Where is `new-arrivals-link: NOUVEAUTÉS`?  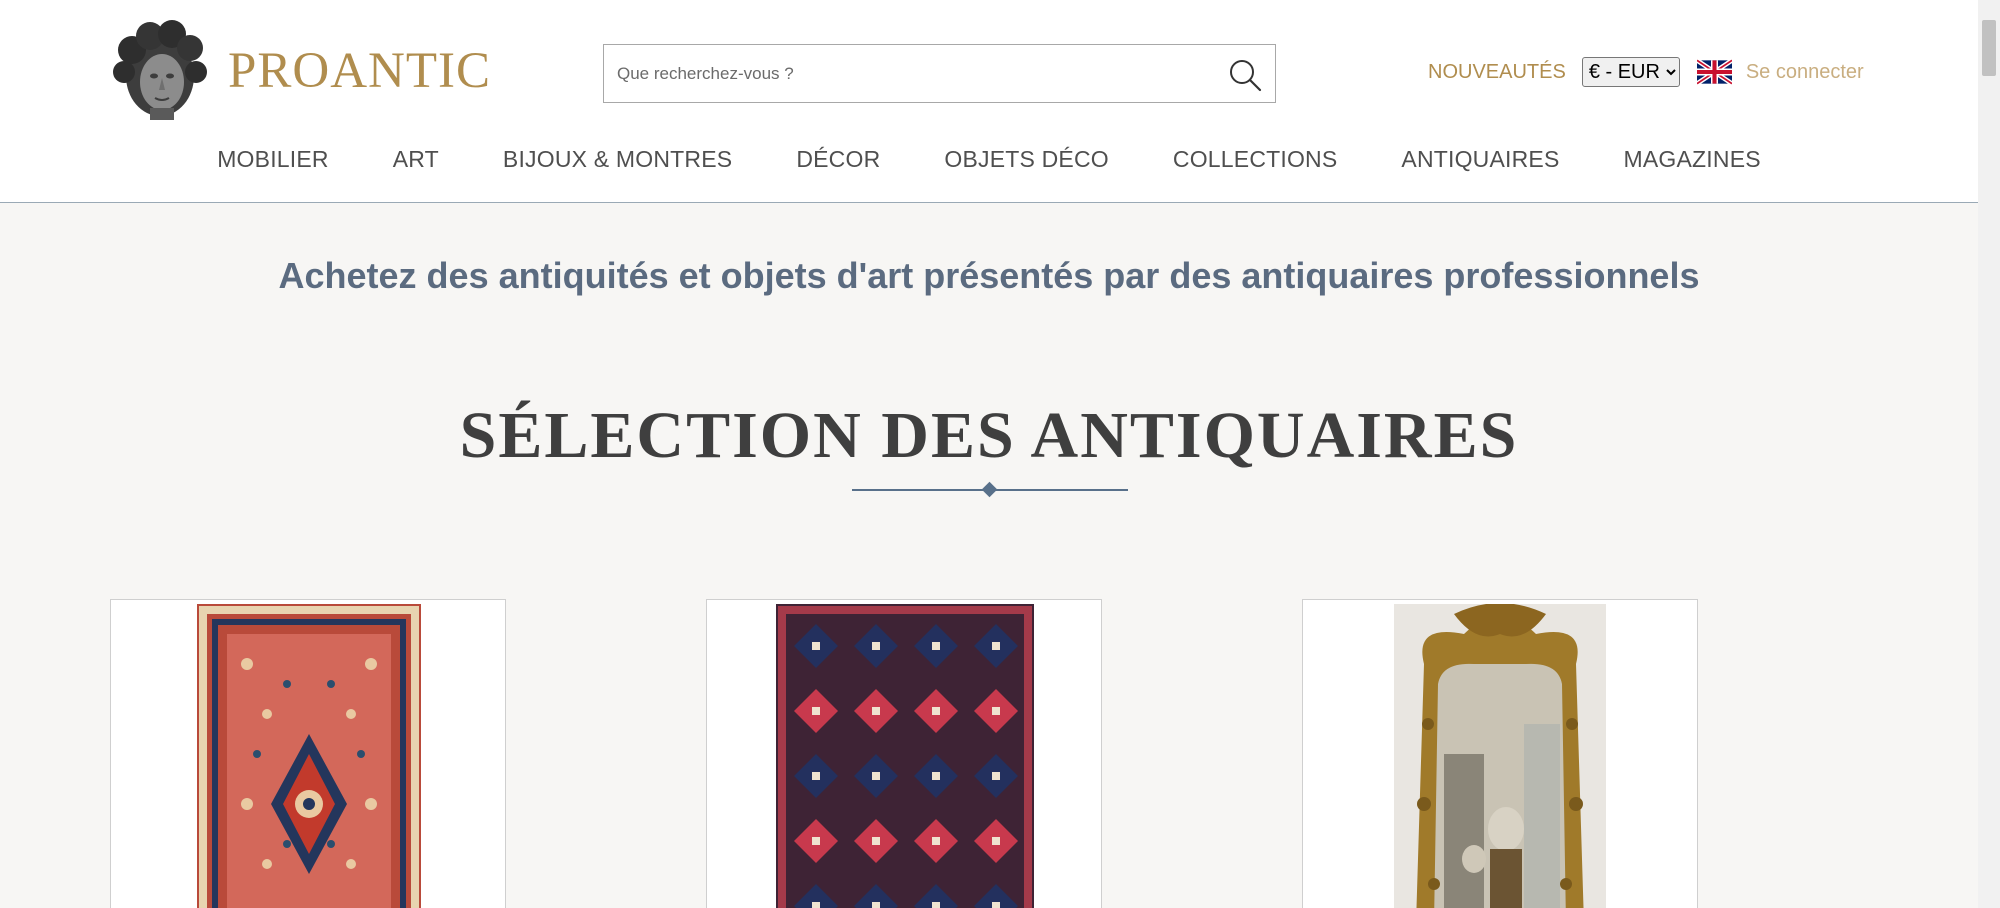
new-arrivals-link: NOUVEAUTÉS is located at coordinates (1497, 72).